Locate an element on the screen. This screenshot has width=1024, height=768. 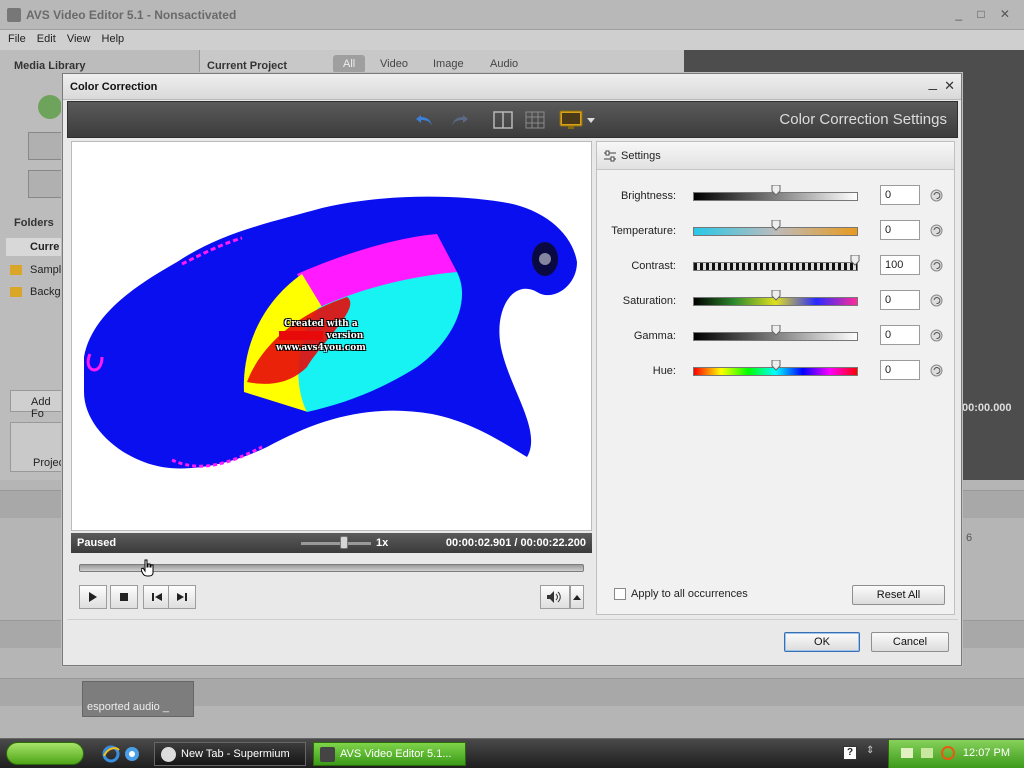
reset-temperature-icon is located at coordinates (936, 230).